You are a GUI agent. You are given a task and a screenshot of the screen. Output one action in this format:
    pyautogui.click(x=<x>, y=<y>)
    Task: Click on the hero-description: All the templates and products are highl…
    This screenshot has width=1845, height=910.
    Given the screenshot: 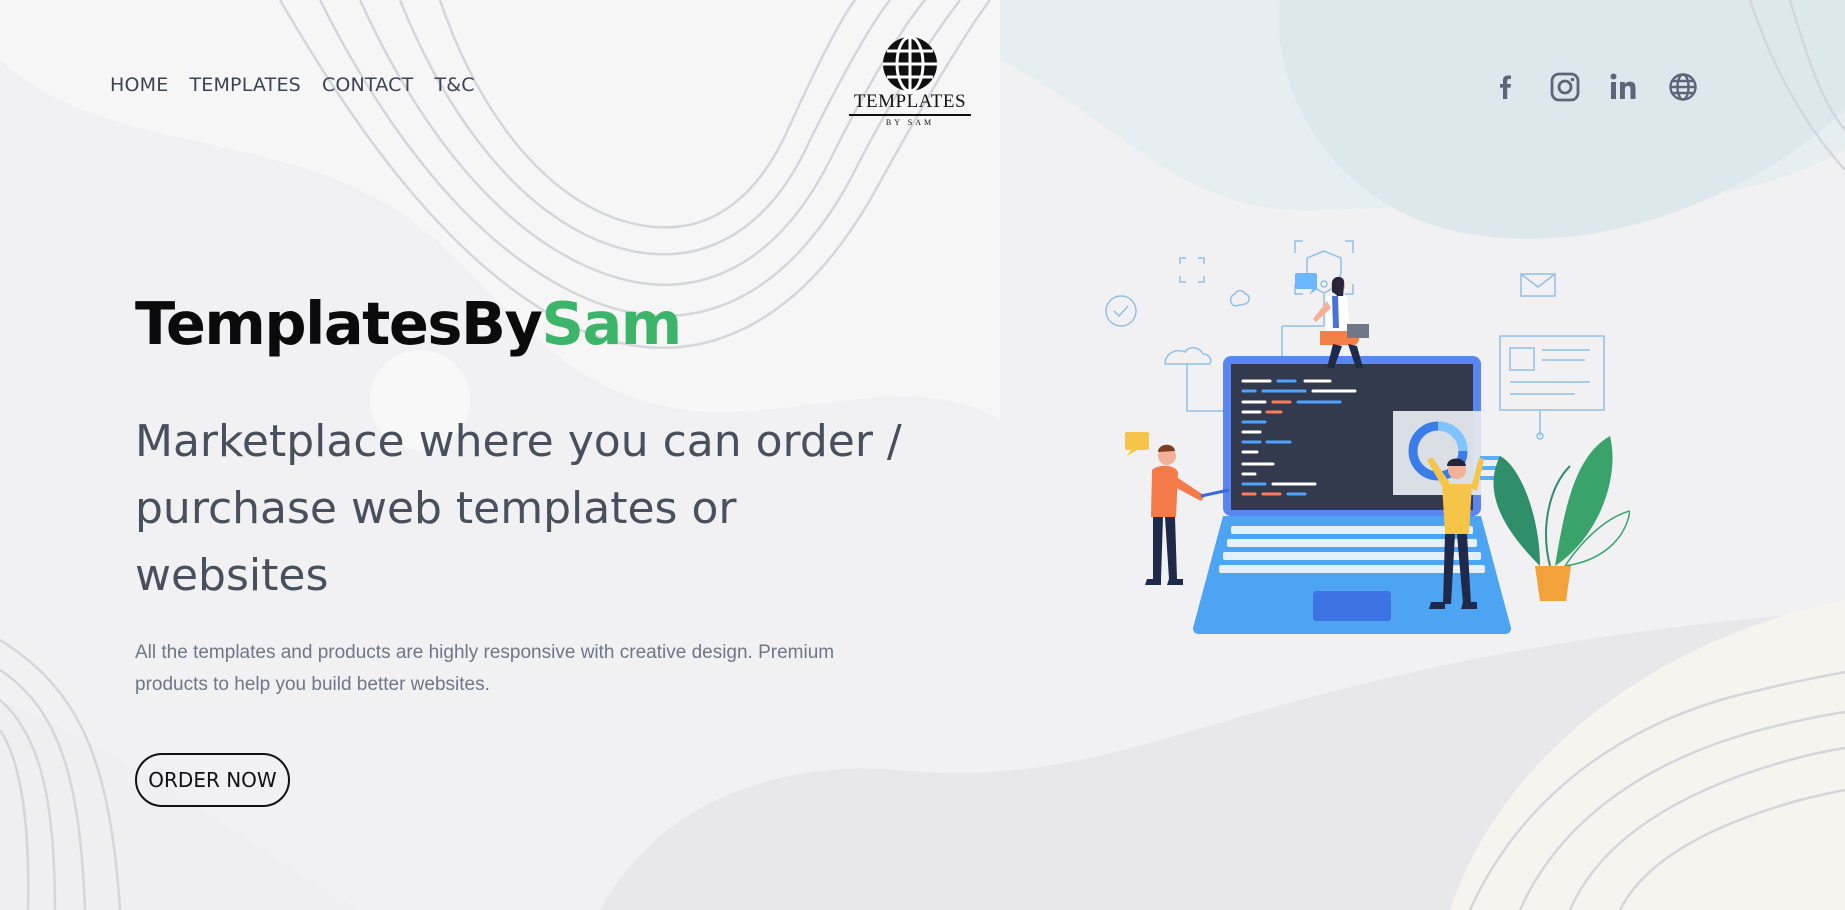 What is the action you would take?
    pyautogui.click(x=485, y=668)
    